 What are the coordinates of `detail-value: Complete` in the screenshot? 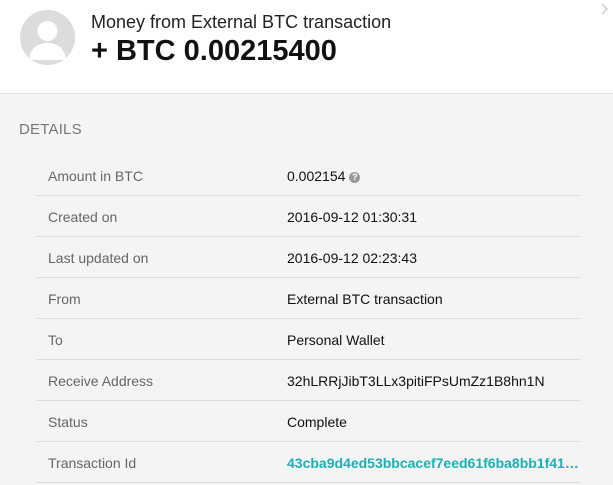 It's located at (317, 422).